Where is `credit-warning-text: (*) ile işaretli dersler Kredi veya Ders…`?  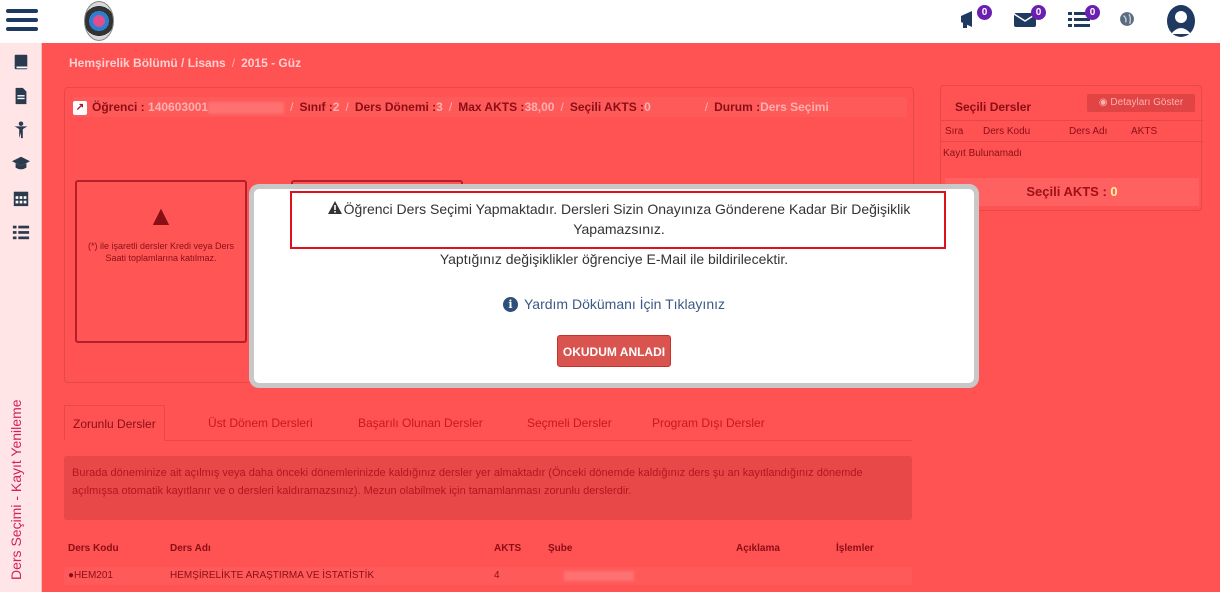
credit-warning-text: (*) ile işaretli dersler Kredi veya Ders… is located at coordinates (161, 252).